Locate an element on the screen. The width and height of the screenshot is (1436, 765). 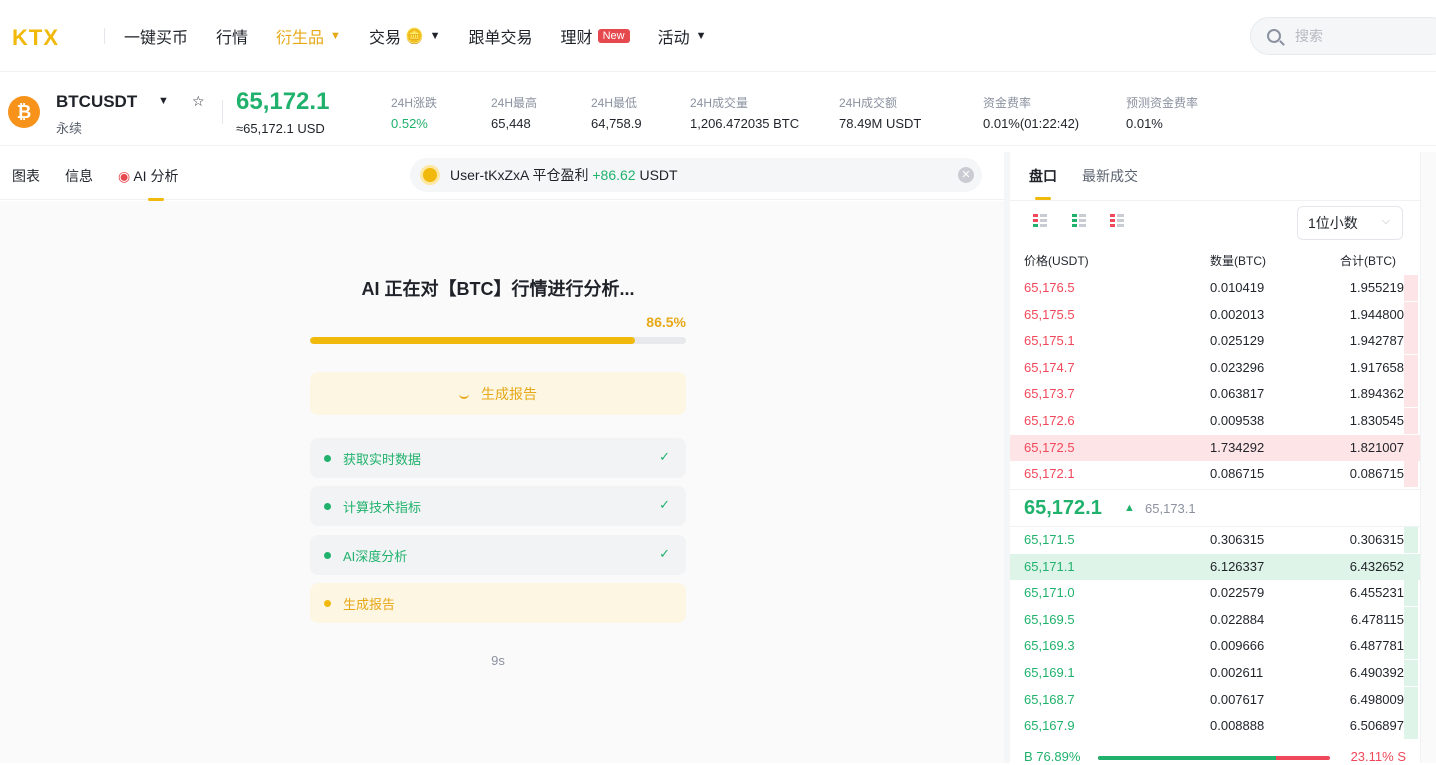
favorite-star-icon: ☆ is located at coordinates (198, 101).